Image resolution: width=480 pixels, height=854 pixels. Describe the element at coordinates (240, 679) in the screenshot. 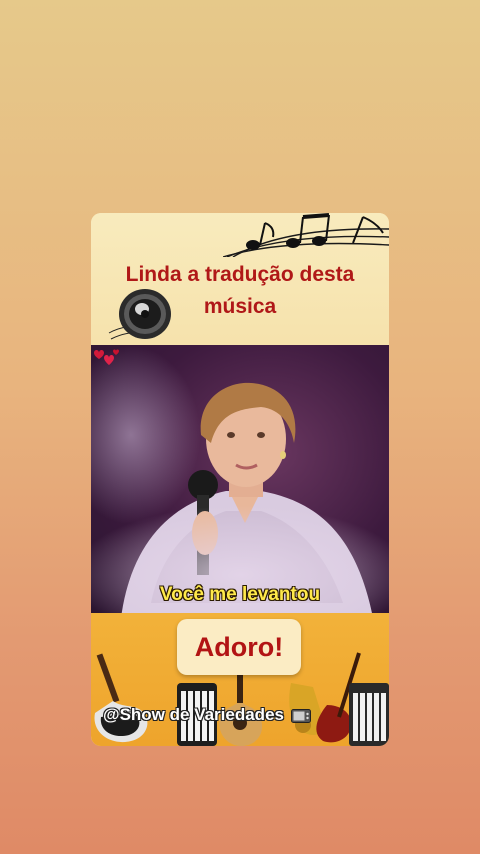

I see `post-footer: Adoro! @Show de Variedades` at that location.